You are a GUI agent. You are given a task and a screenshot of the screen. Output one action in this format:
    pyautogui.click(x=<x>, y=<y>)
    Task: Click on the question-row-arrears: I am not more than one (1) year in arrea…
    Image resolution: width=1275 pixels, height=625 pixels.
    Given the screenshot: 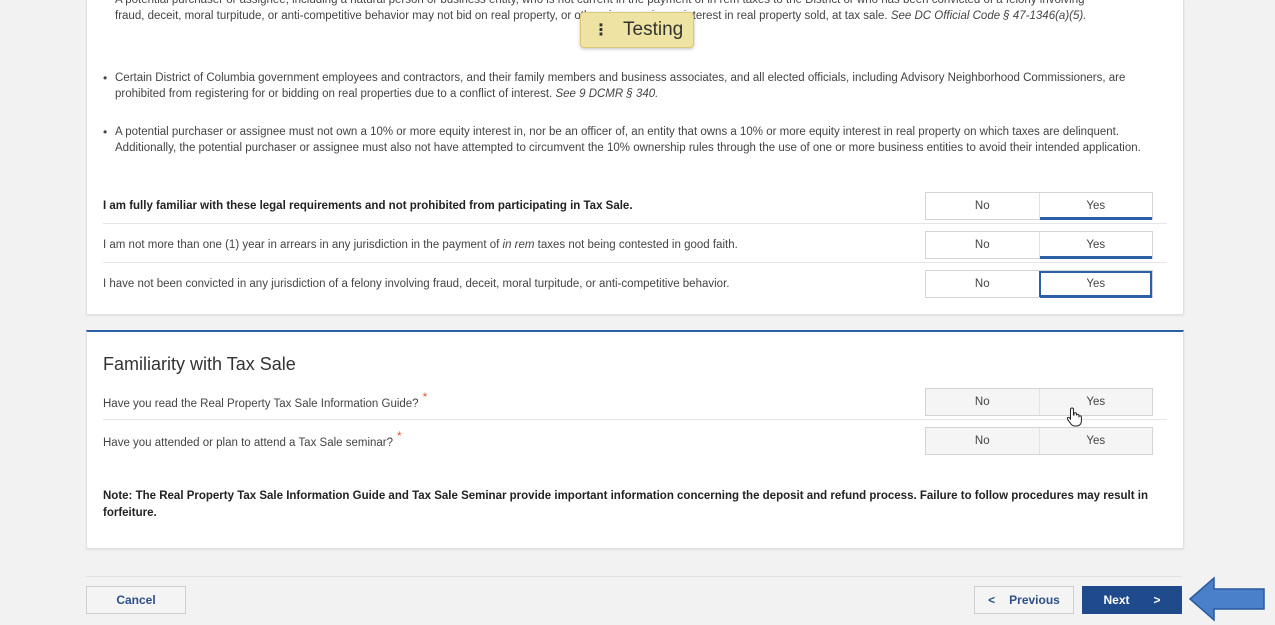 What is the action you would take?
    pyautogui.click(x=635, y=246)
    